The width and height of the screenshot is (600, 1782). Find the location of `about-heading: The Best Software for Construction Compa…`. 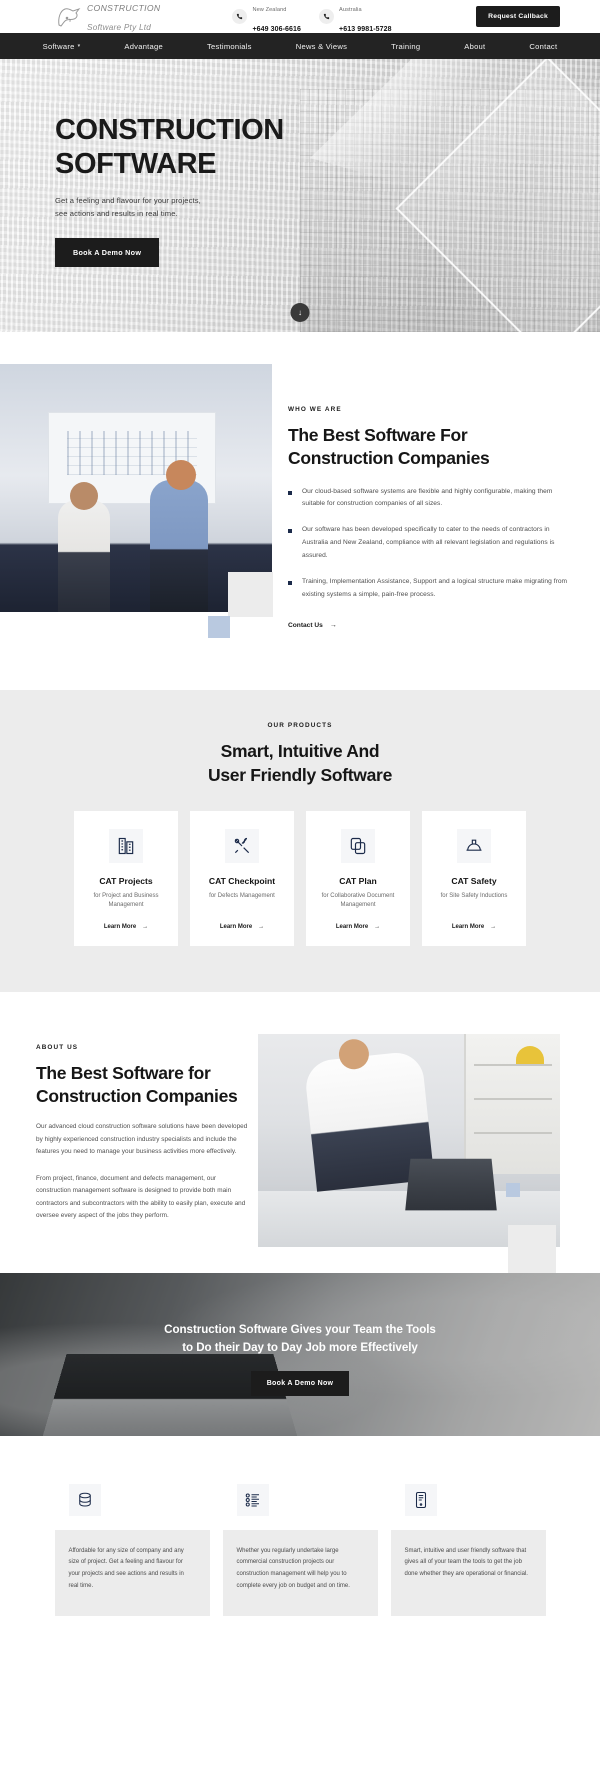

about-heading: The Best Software for Construction Compa… is located at coordinates (143, 1085).